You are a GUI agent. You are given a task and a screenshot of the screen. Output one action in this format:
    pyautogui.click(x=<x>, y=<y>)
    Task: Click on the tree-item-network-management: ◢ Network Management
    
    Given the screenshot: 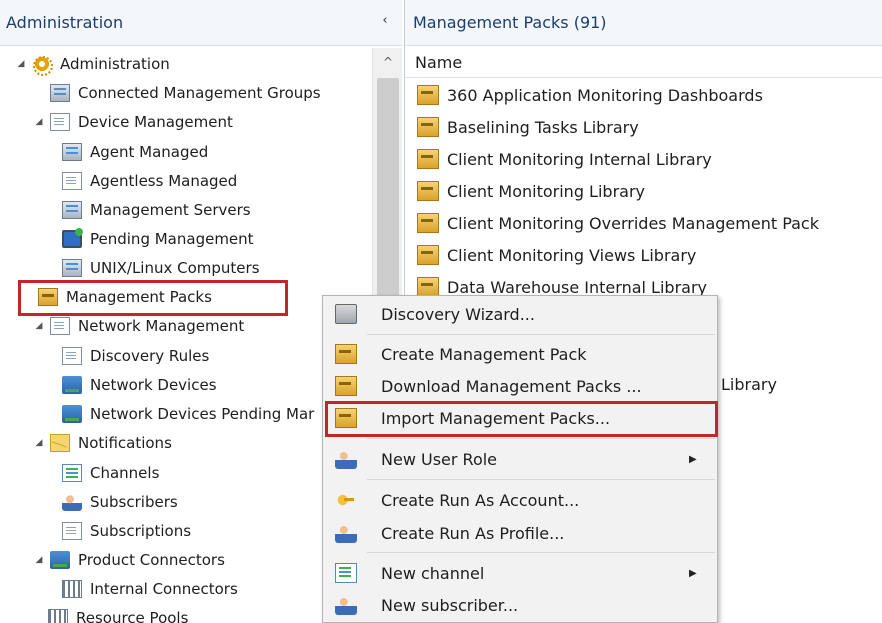 What is the action you would take?
    pyautogui.click(x=138, y=326)
    